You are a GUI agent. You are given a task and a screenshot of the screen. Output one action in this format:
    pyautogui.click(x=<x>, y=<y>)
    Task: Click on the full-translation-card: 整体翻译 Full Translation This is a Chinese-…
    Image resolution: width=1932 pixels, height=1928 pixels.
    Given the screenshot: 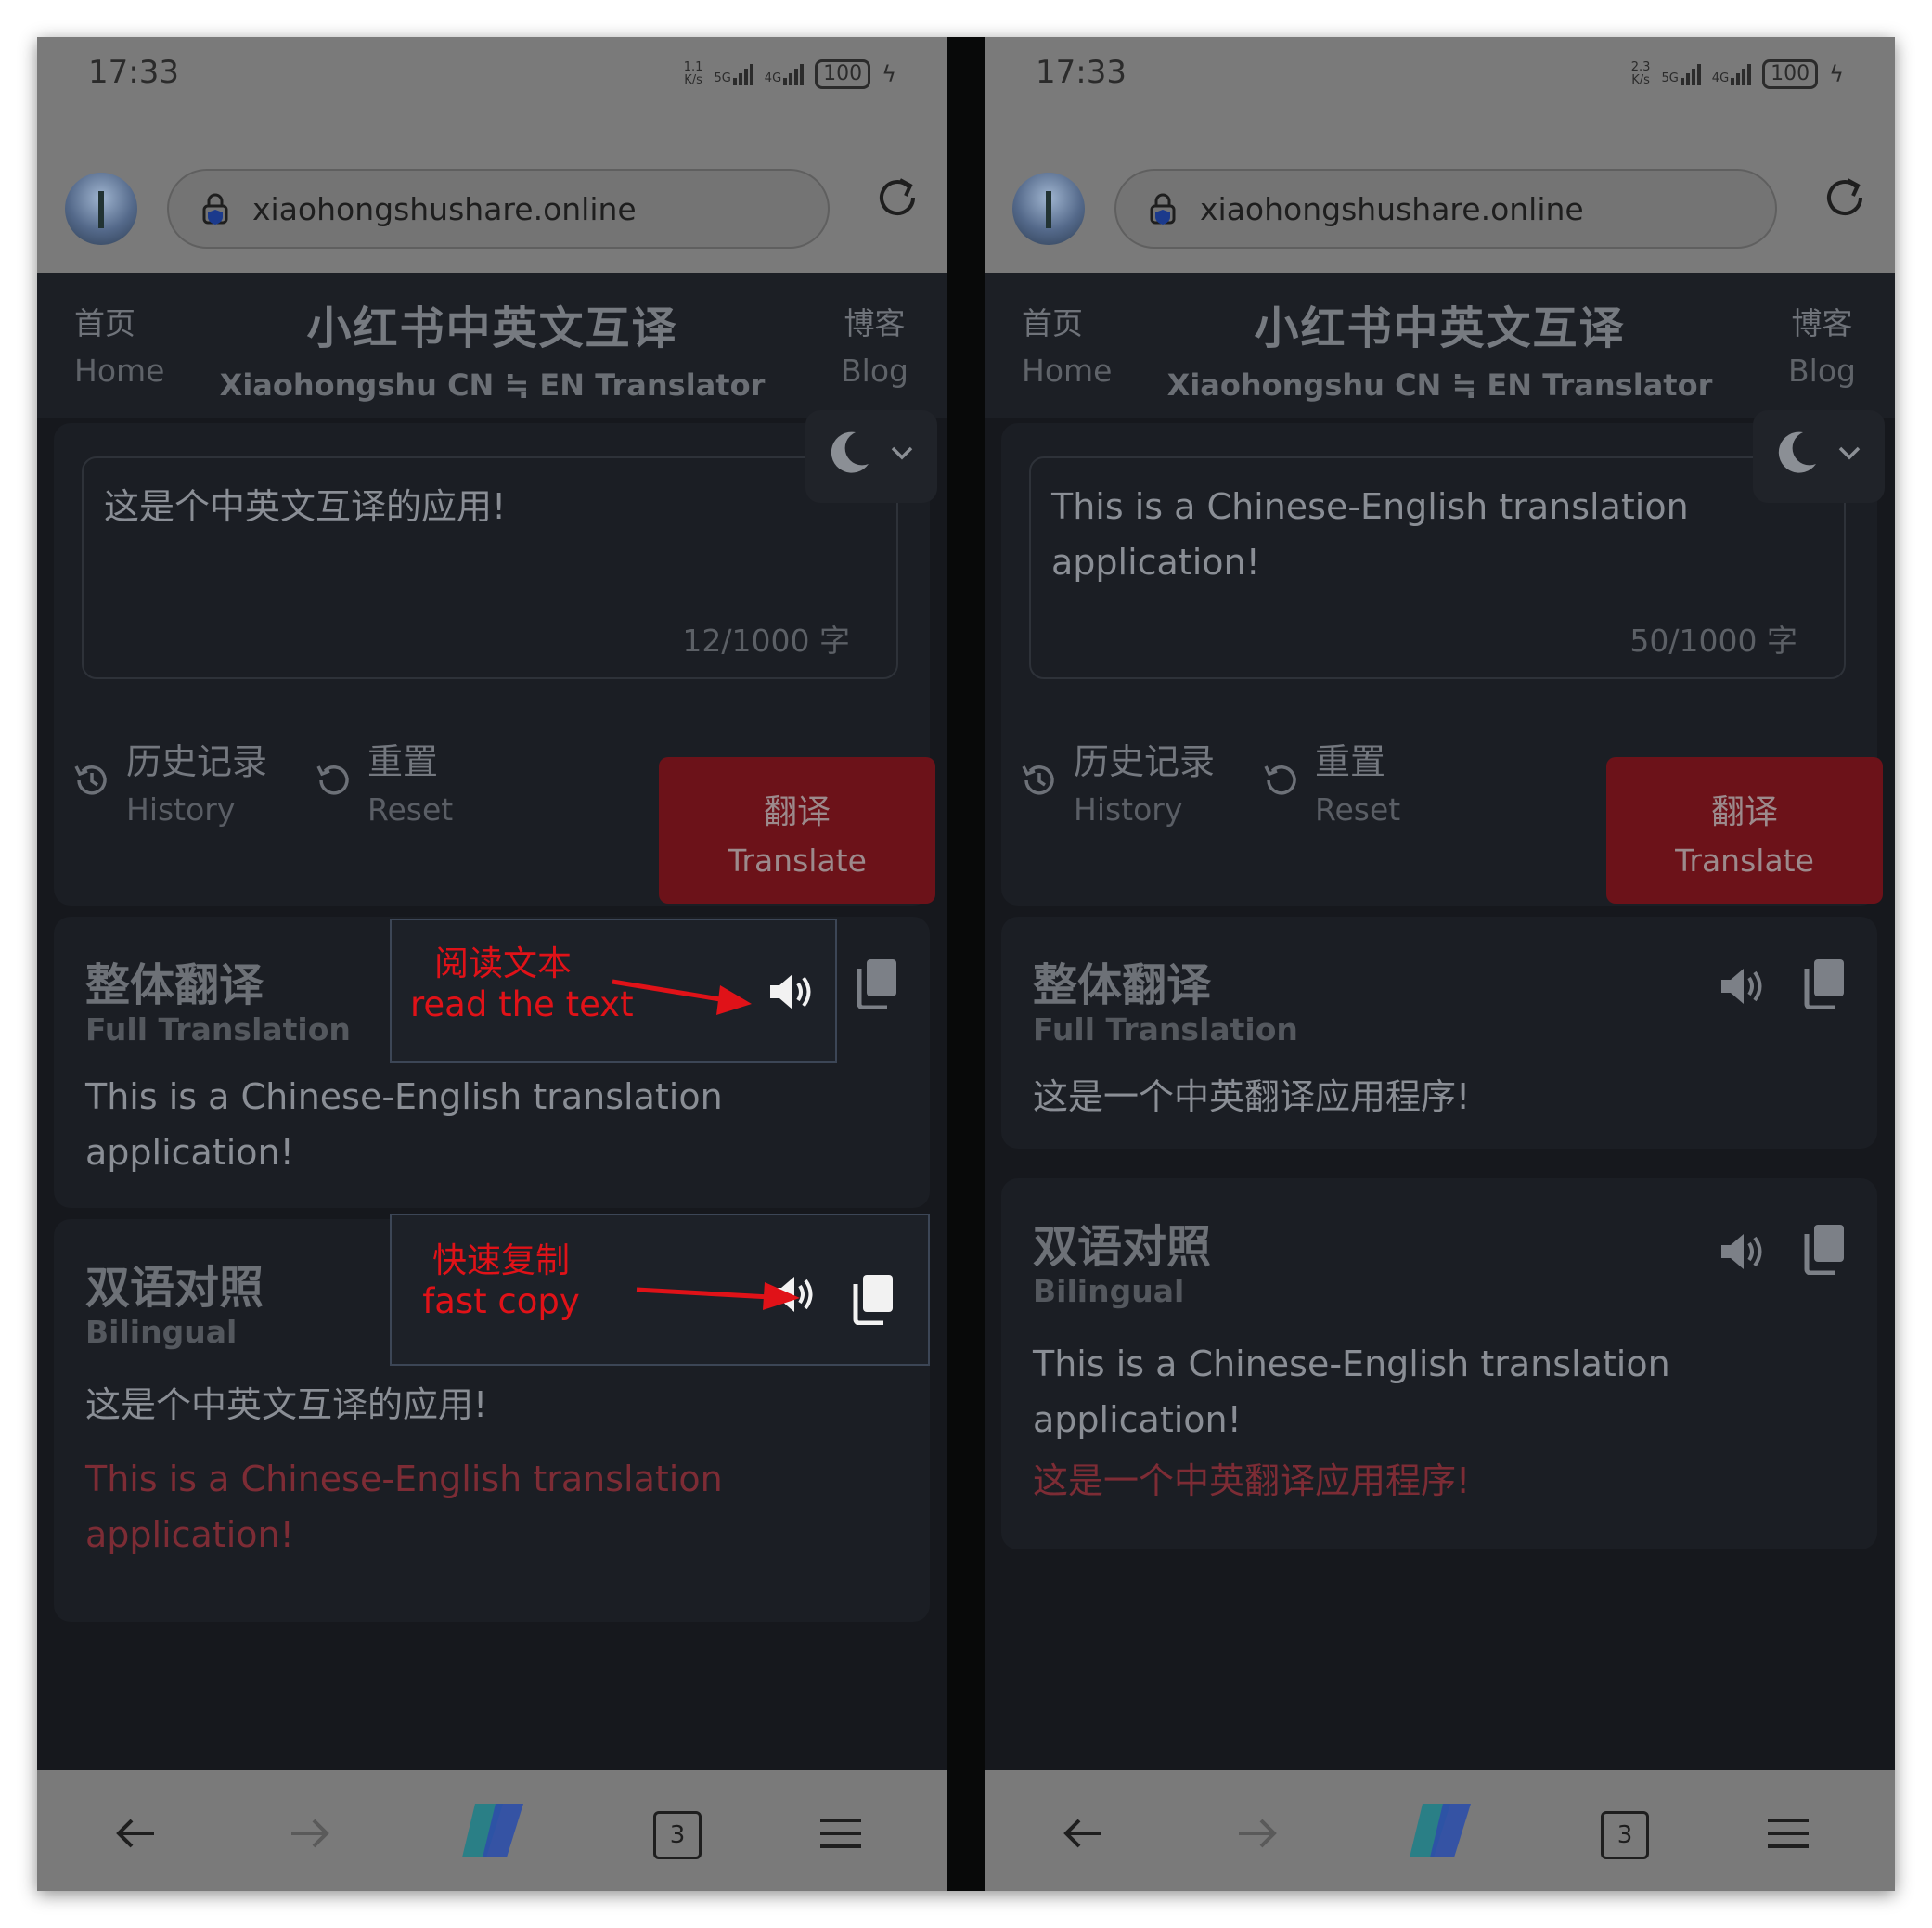 What is the action you would take?
    pyautogui.click(x=492, y=1062)
    